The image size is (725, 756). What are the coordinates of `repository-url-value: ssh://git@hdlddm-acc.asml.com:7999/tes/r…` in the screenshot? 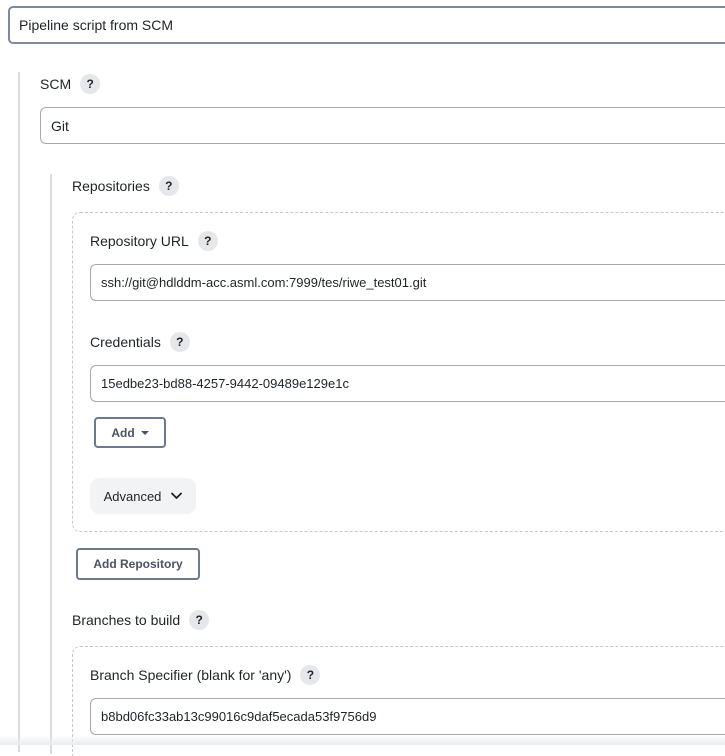 It's located at (264, 282).